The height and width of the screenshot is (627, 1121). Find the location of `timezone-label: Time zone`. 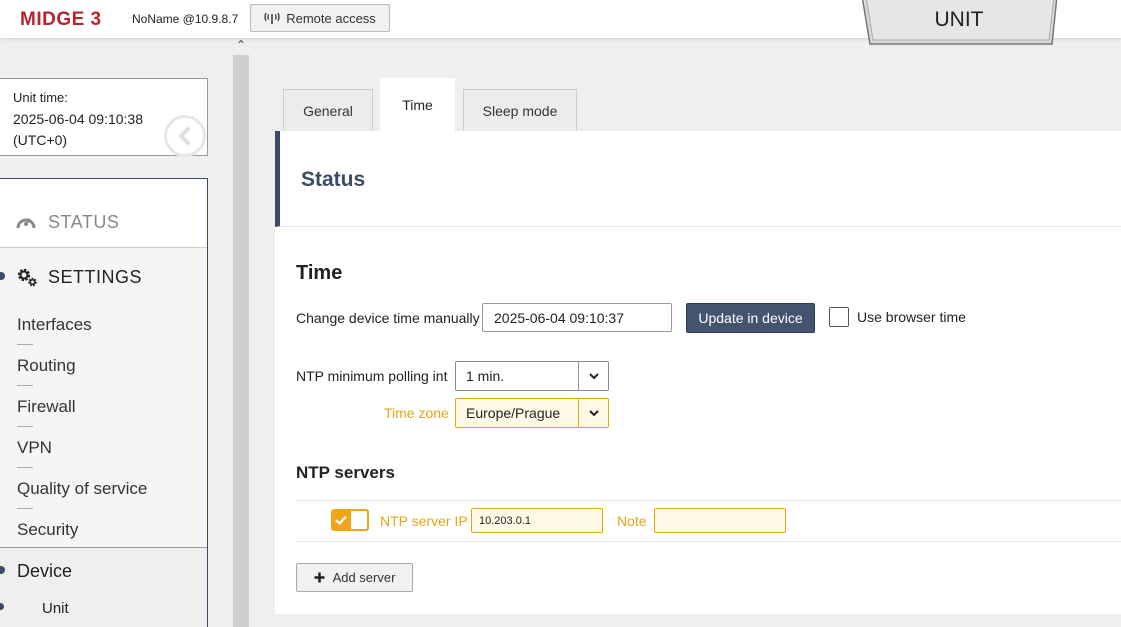

timezone-label: Time zone is located at coordinates (416, 413).